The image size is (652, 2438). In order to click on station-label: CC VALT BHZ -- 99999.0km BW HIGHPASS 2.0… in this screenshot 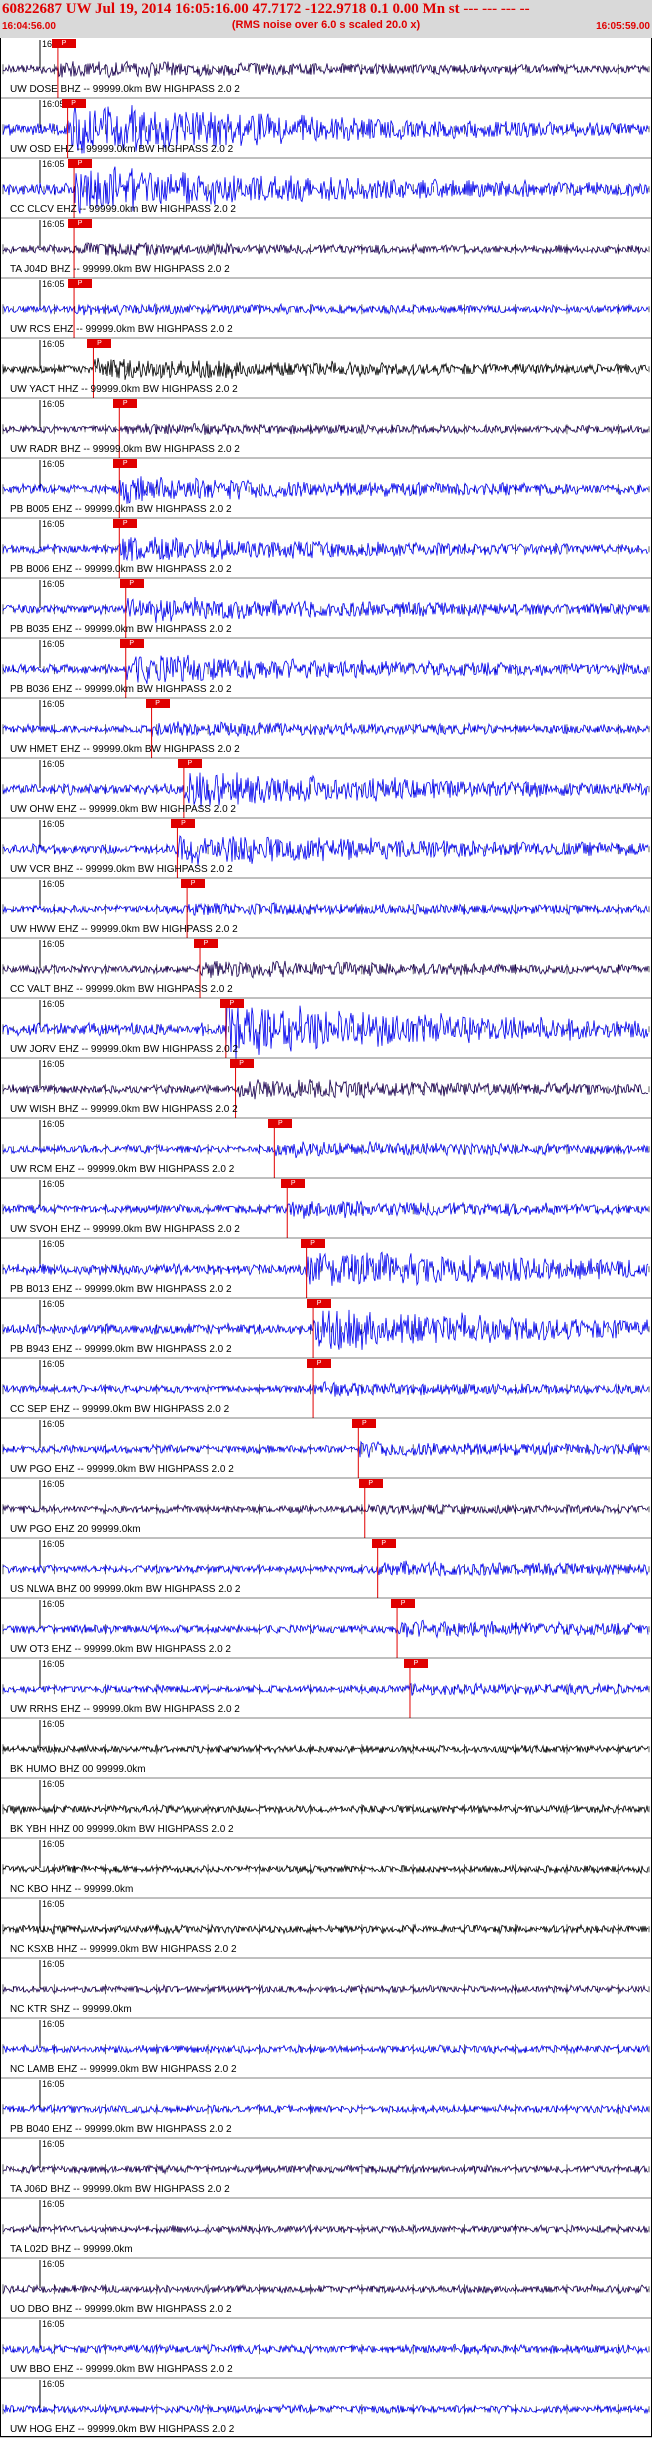, I will do `click(121, 989)`.